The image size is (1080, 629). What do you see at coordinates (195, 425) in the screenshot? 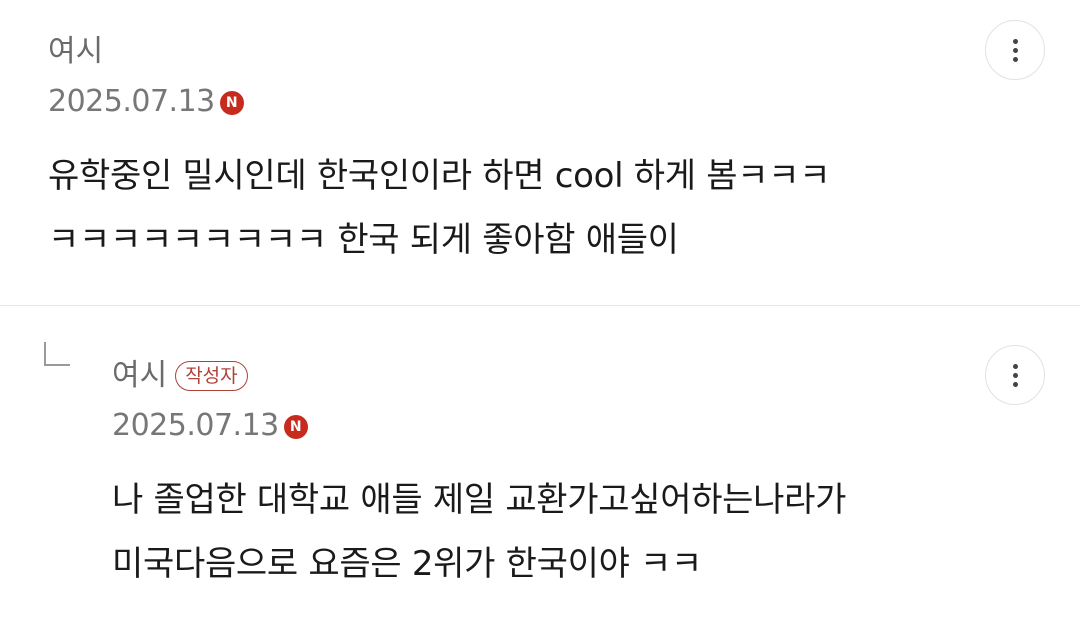
I see `reply-date: 2025.07.13` at bounding box center [195, 425].